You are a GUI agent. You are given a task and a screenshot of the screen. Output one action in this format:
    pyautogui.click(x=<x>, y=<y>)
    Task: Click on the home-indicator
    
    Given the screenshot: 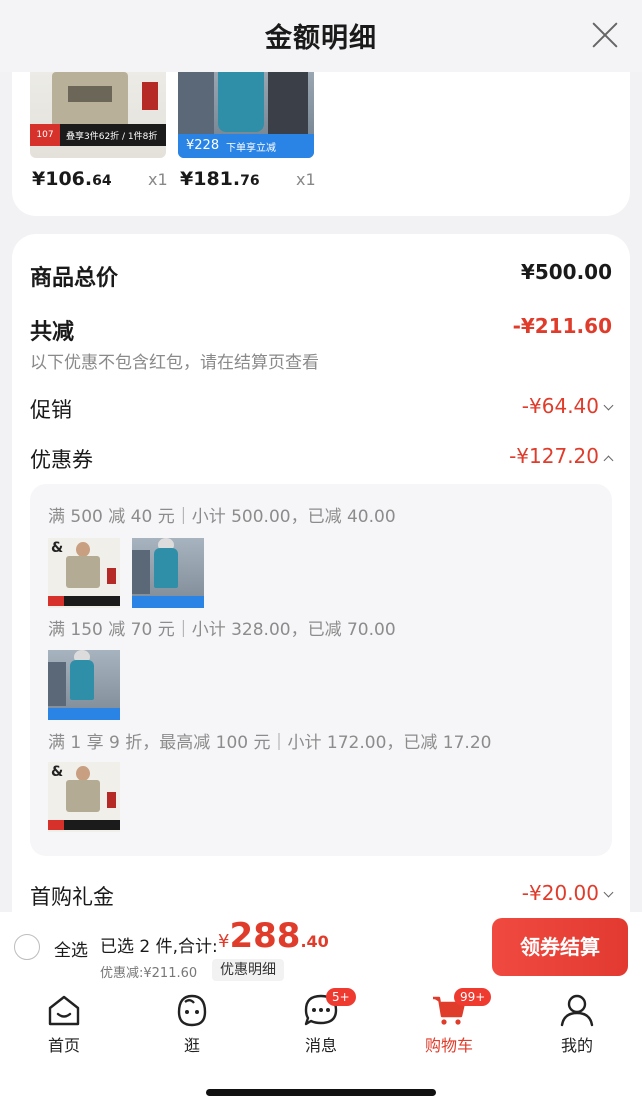 What is the action you would take?
    pyautogui.click(x=321, y=1092)
    